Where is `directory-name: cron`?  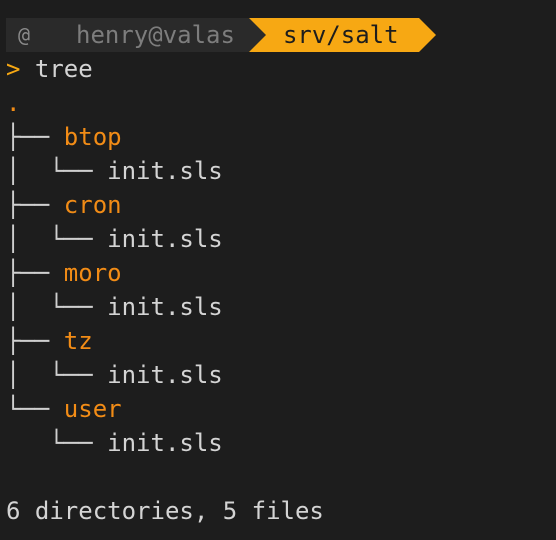 directory-name: cron is located at coordinates (92, 205).